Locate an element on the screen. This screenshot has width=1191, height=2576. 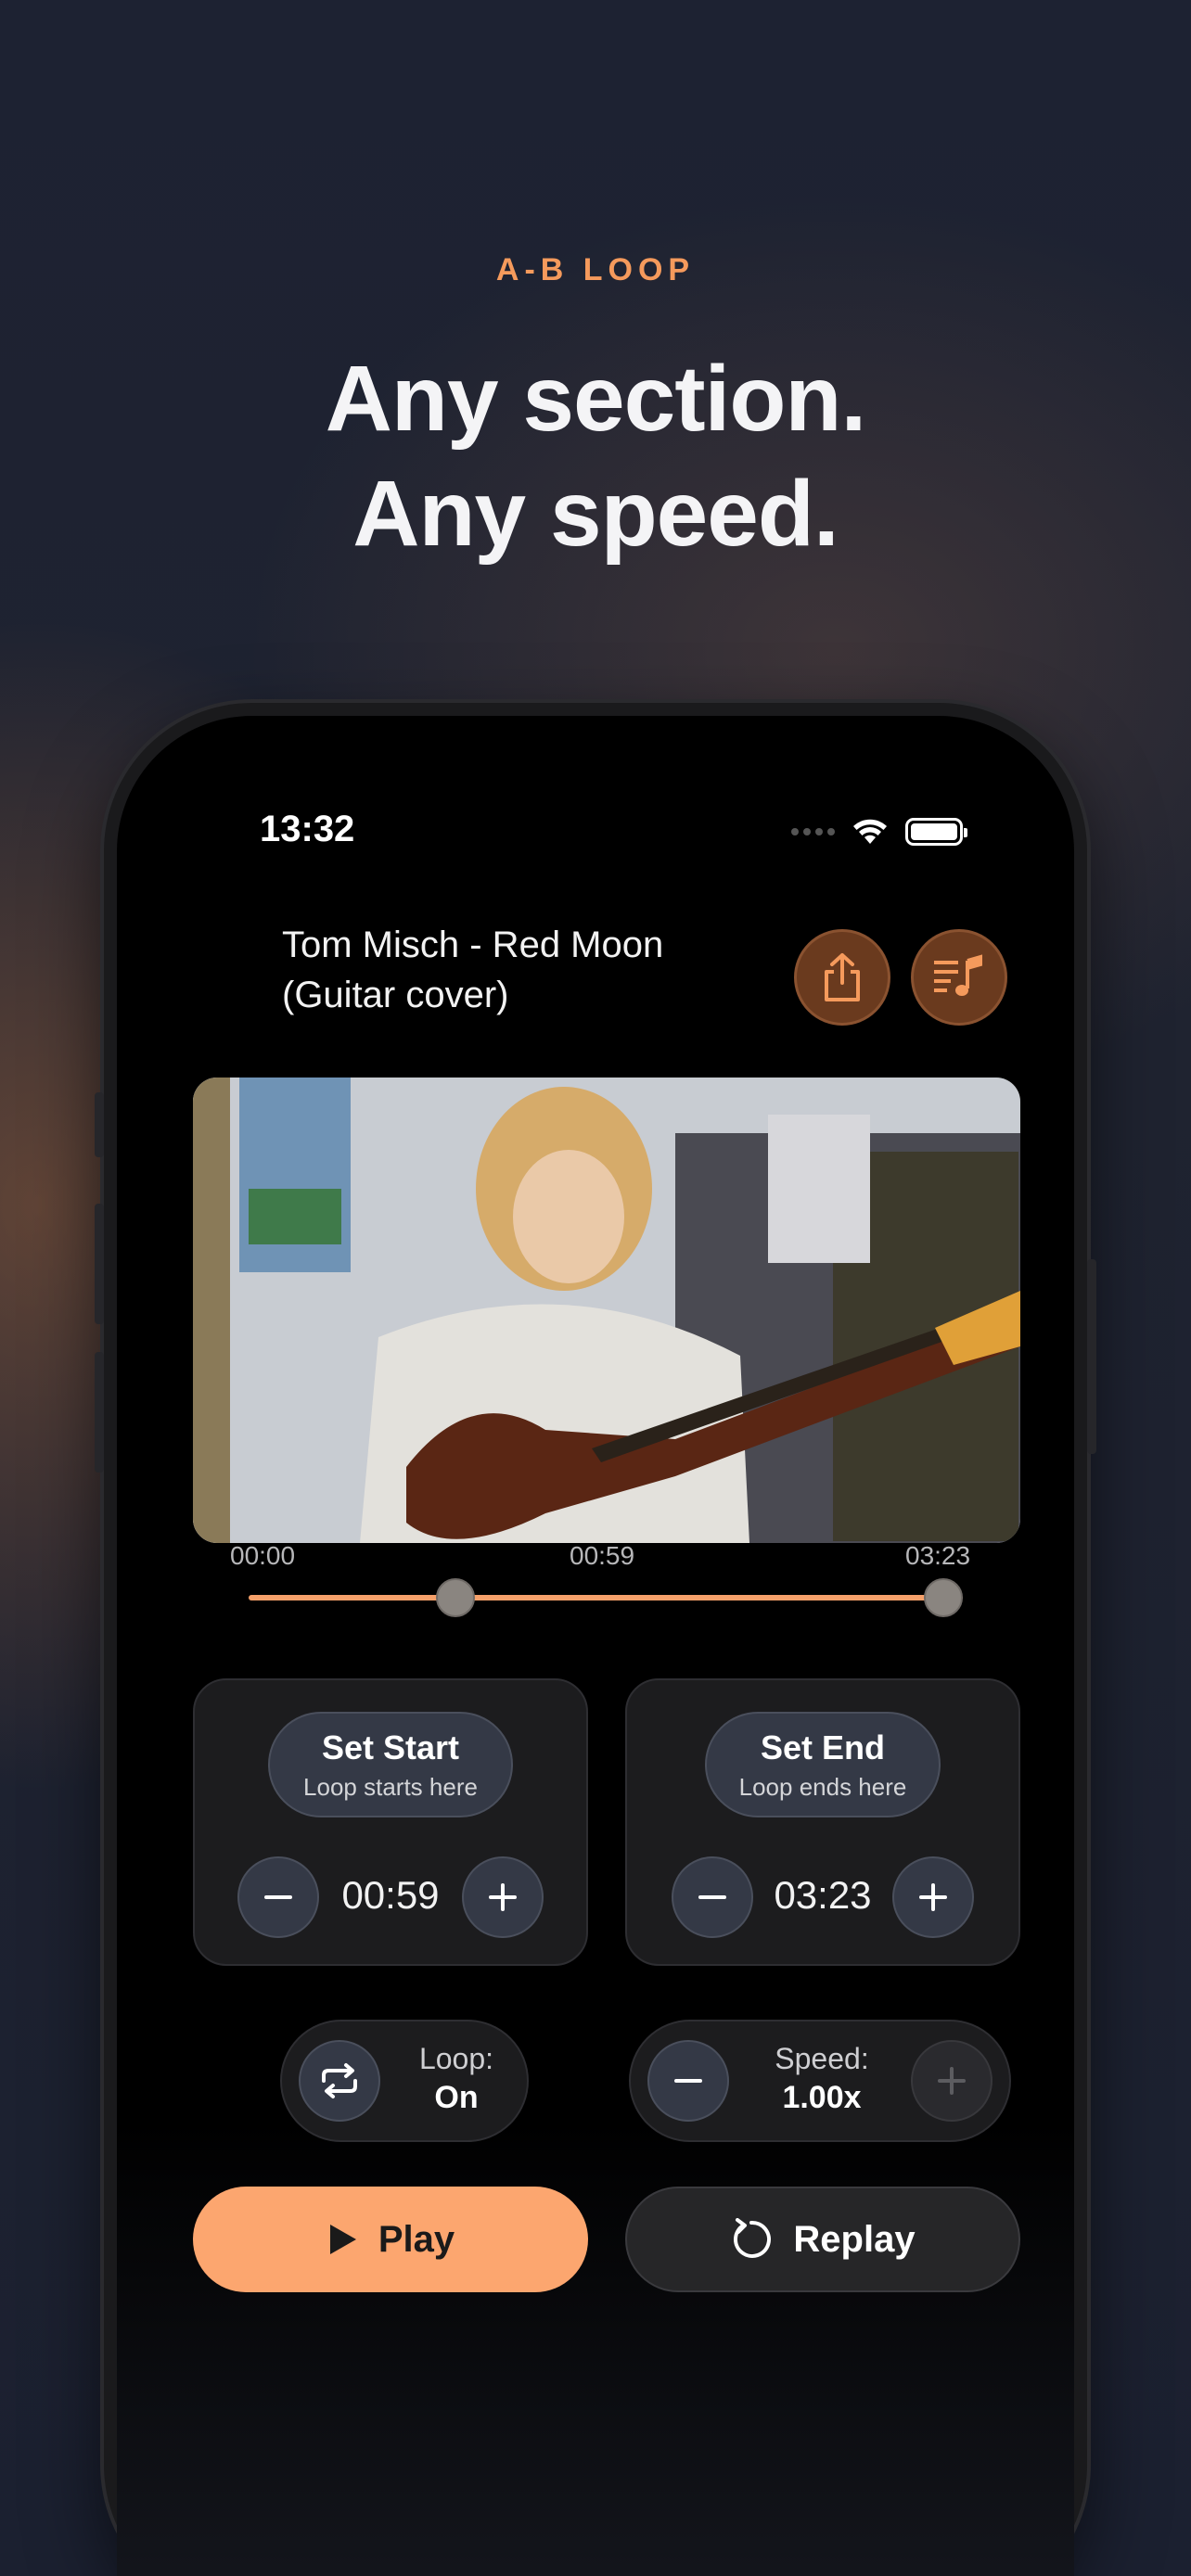
speed-value: 1.00x is located at coordinates (822, 2098).